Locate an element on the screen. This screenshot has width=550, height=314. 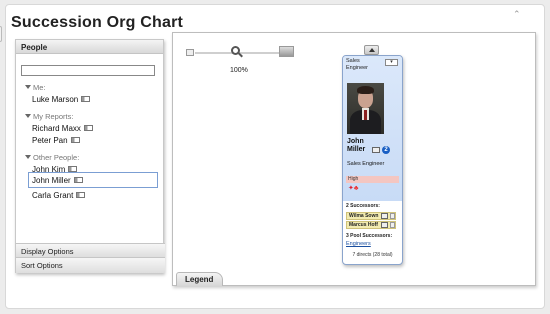
card-position-top: Sales Engineer is located at coordinates (357, 64).